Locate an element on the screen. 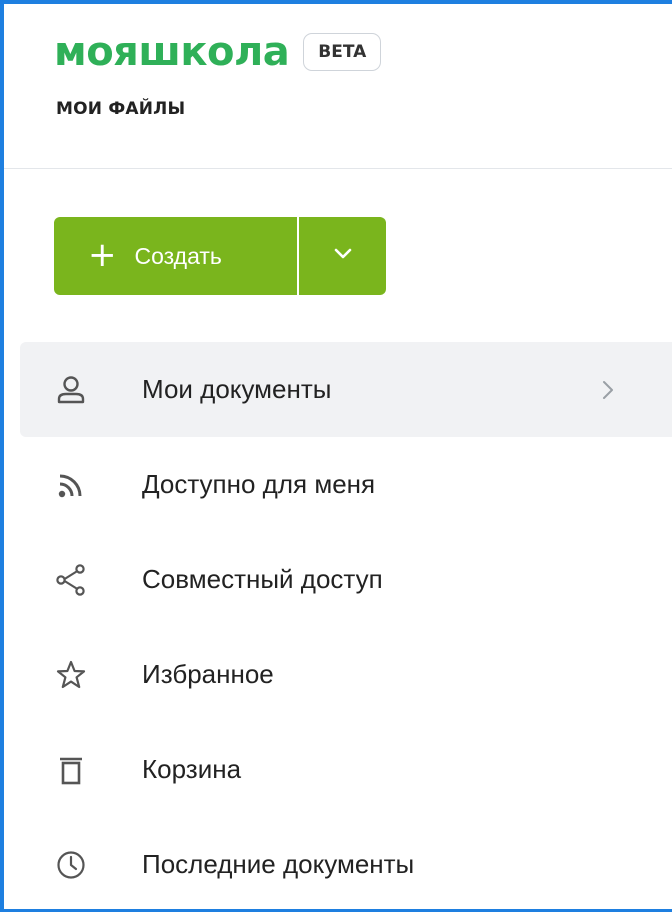 This screenshot has width=672, height=912. rss-icon is located at coordinates (71, 485).